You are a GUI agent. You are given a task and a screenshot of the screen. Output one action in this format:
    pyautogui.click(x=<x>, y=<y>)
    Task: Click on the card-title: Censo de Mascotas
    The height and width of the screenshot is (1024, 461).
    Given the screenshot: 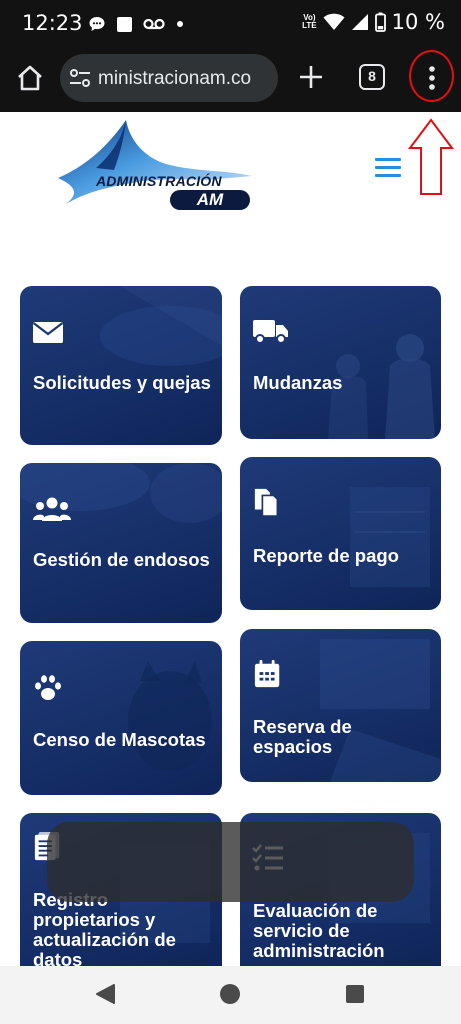 What is the action you would take?
    pyautogui.click(x=119, y=739)
    